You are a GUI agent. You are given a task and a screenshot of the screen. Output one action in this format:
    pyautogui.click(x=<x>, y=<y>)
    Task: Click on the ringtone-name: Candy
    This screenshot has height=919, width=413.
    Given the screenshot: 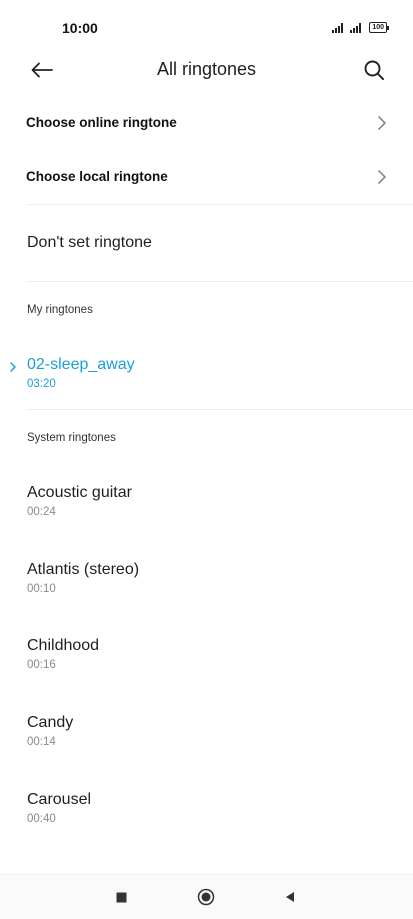 What is the action you would take?
    pyautogui.click(x=50, y=722)
    